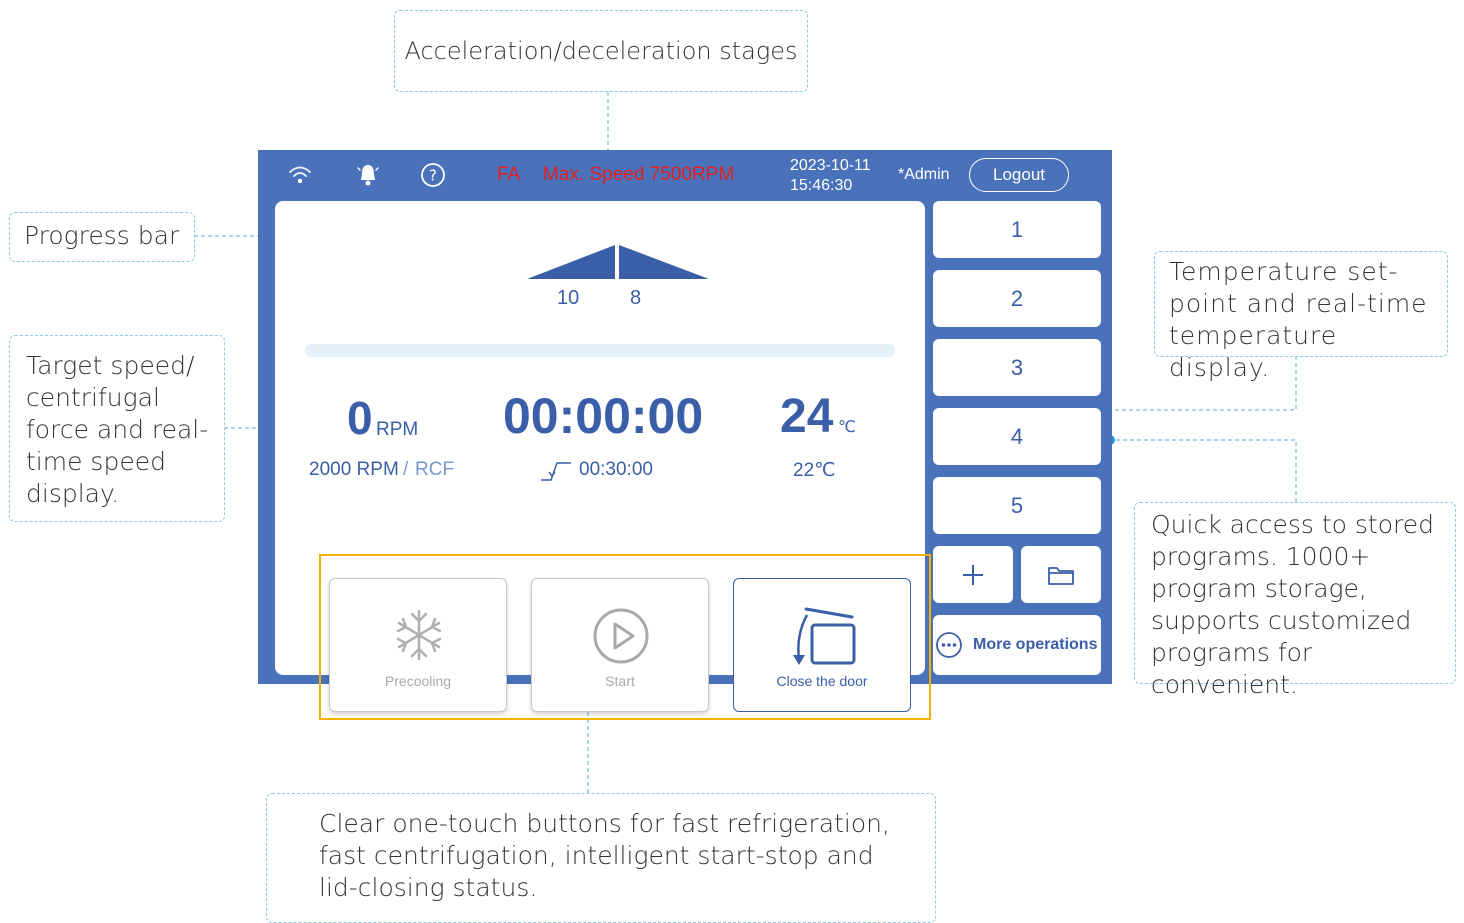  What do you see at coordinates (807, 416) in the screenshot?
I see `temperature-current: 24` at bounding box center [807, 416].